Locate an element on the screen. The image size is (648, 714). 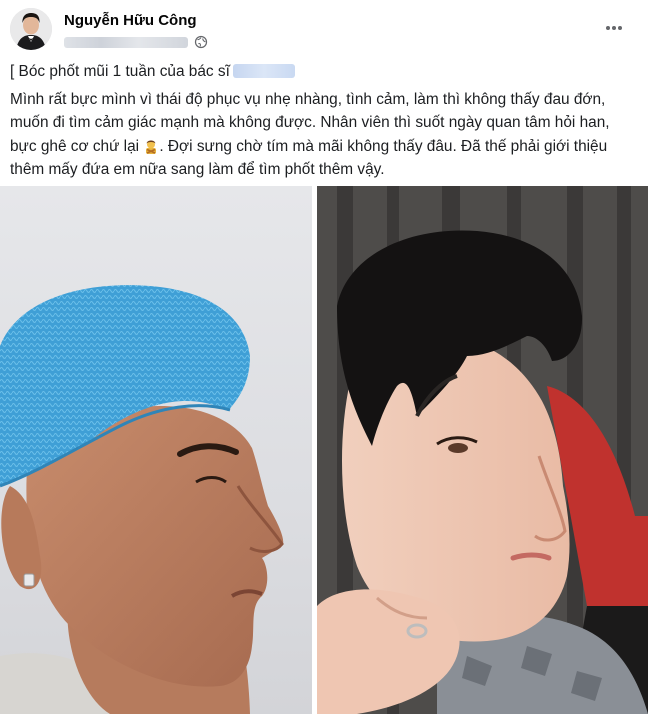
more-options-button is located at coordinates (614, 28).